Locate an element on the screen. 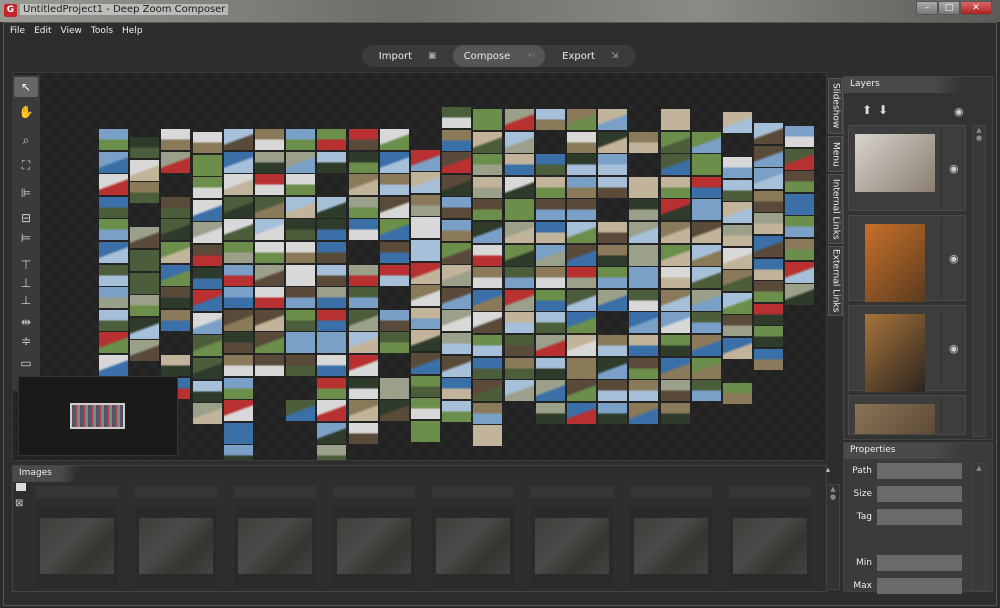 The width and height of the screenshot is (1000, 608). tool-button-3: ⛶ is located at coordinates (26, 165).